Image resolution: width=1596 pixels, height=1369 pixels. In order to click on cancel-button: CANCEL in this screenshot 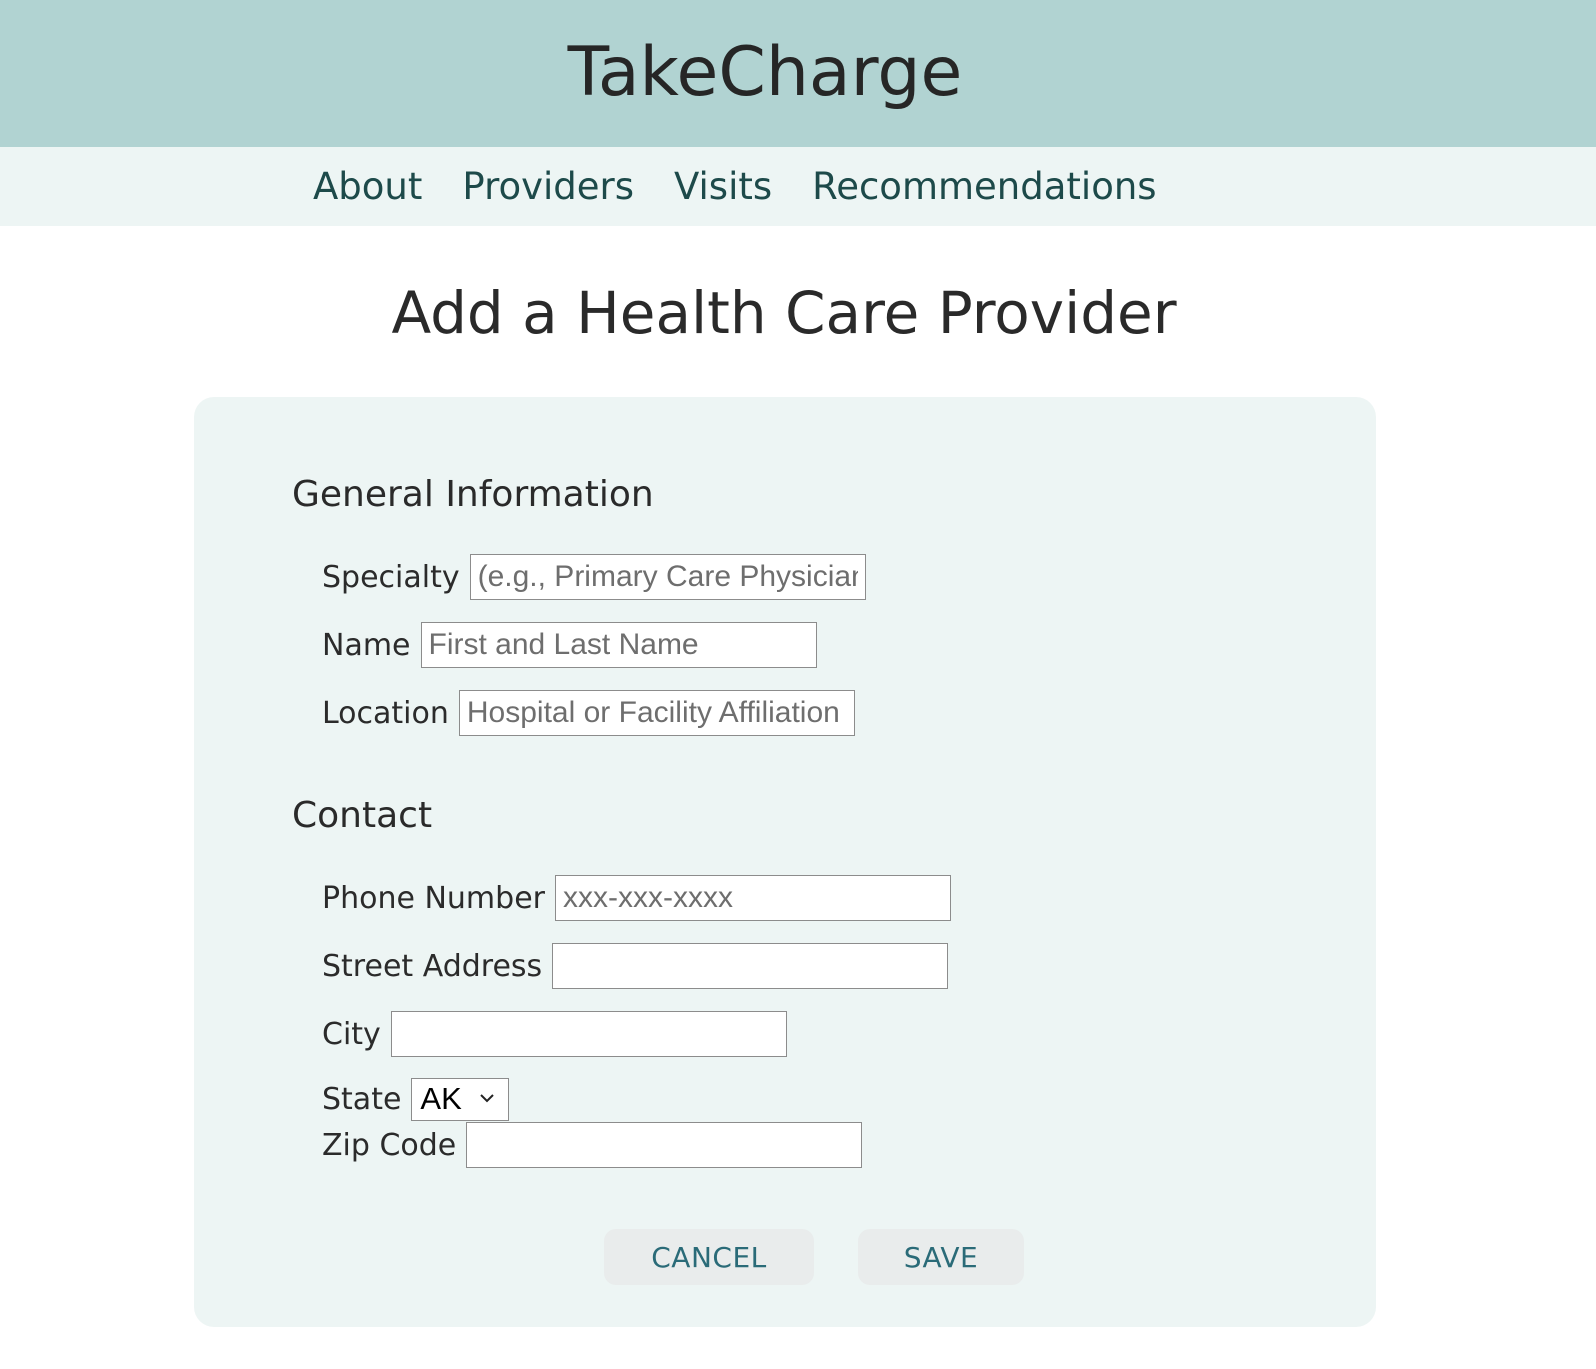, I will do `click(709, 1257)`.